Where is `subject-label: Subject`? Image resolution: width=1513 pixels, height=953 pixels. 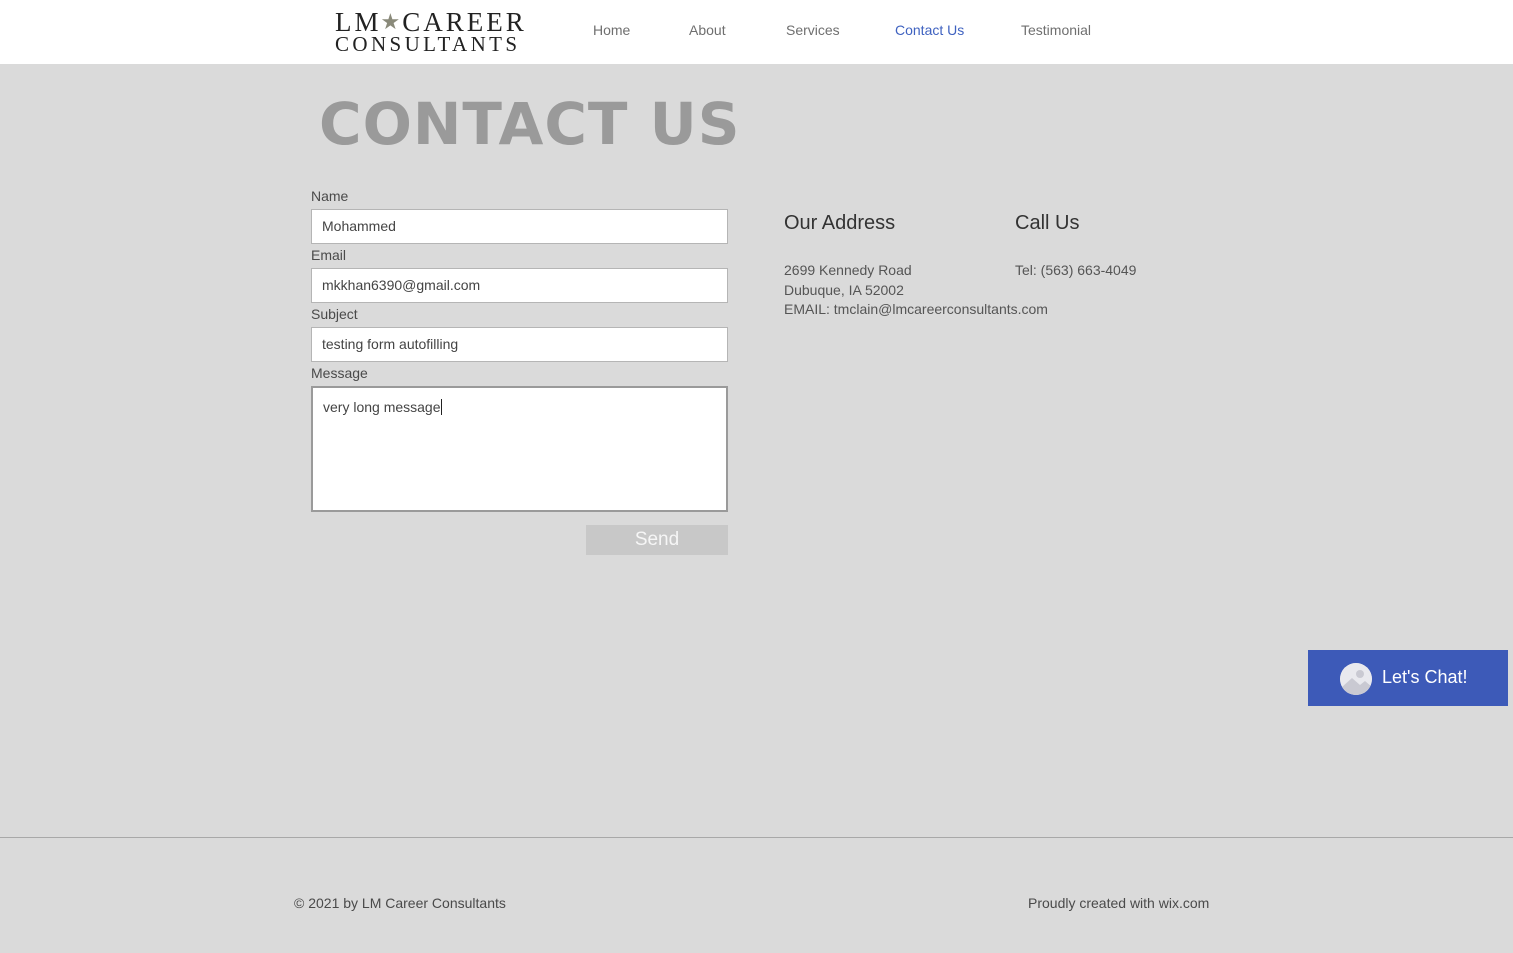 subject-label: Subject is located at coordinates (334, 314).